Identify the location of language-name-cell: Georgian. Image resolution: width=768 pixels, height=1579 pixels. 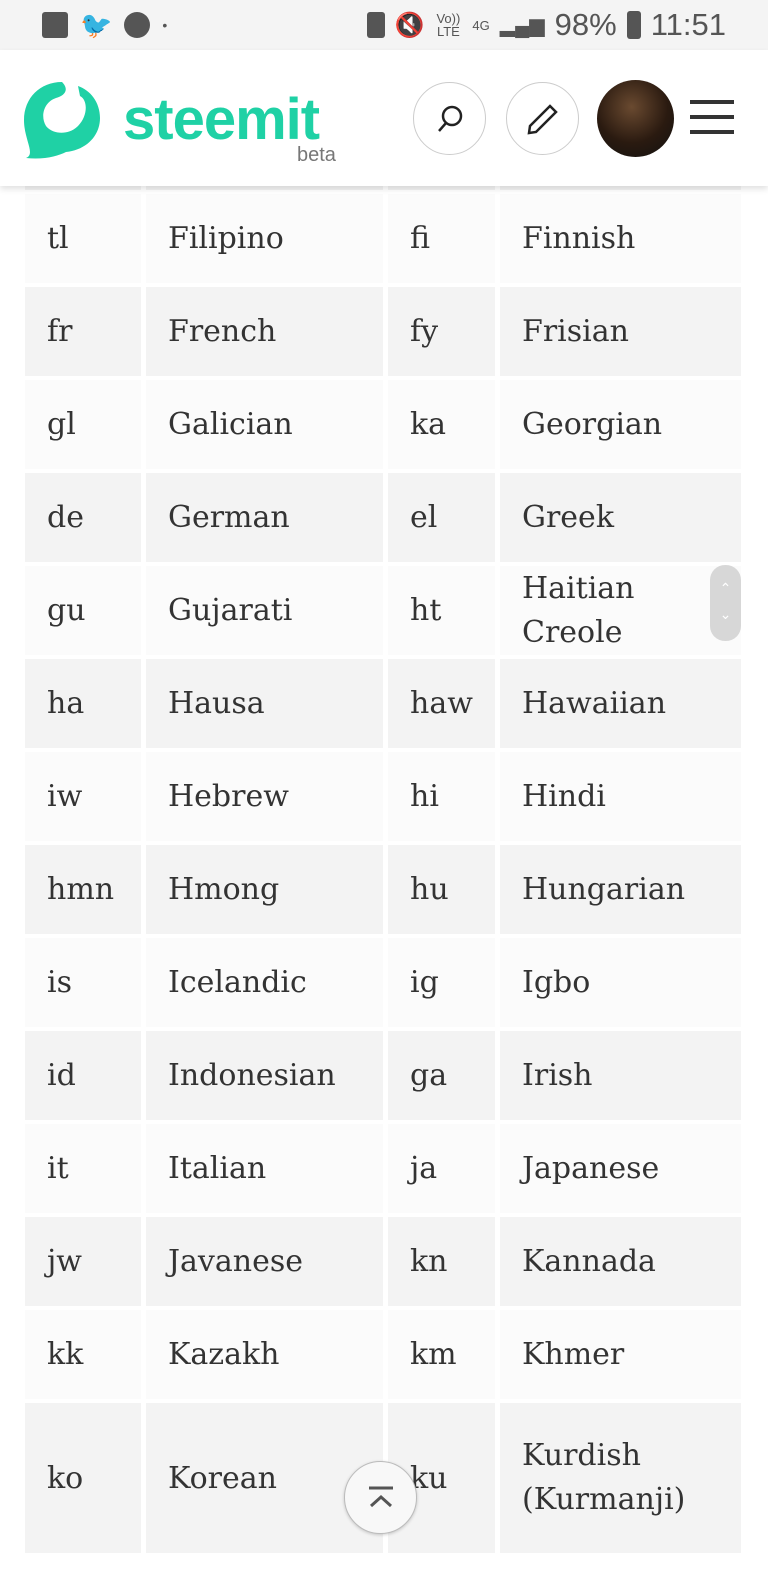
(620, 424).